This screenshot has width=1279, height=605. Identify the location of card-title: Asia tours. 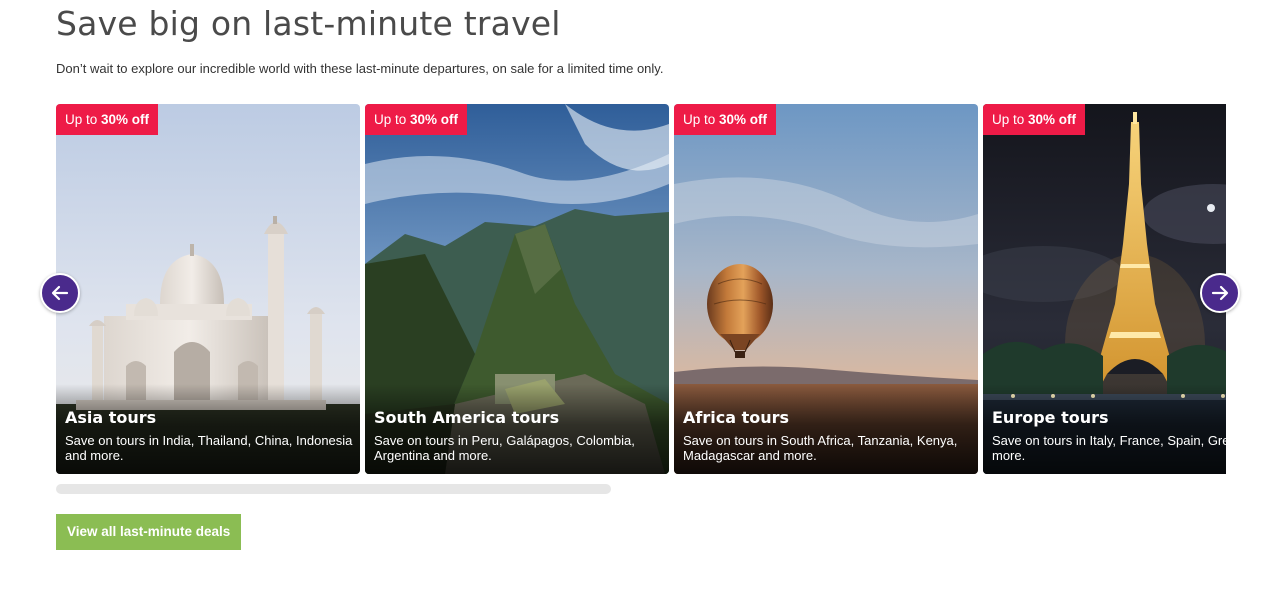
(111, 417).